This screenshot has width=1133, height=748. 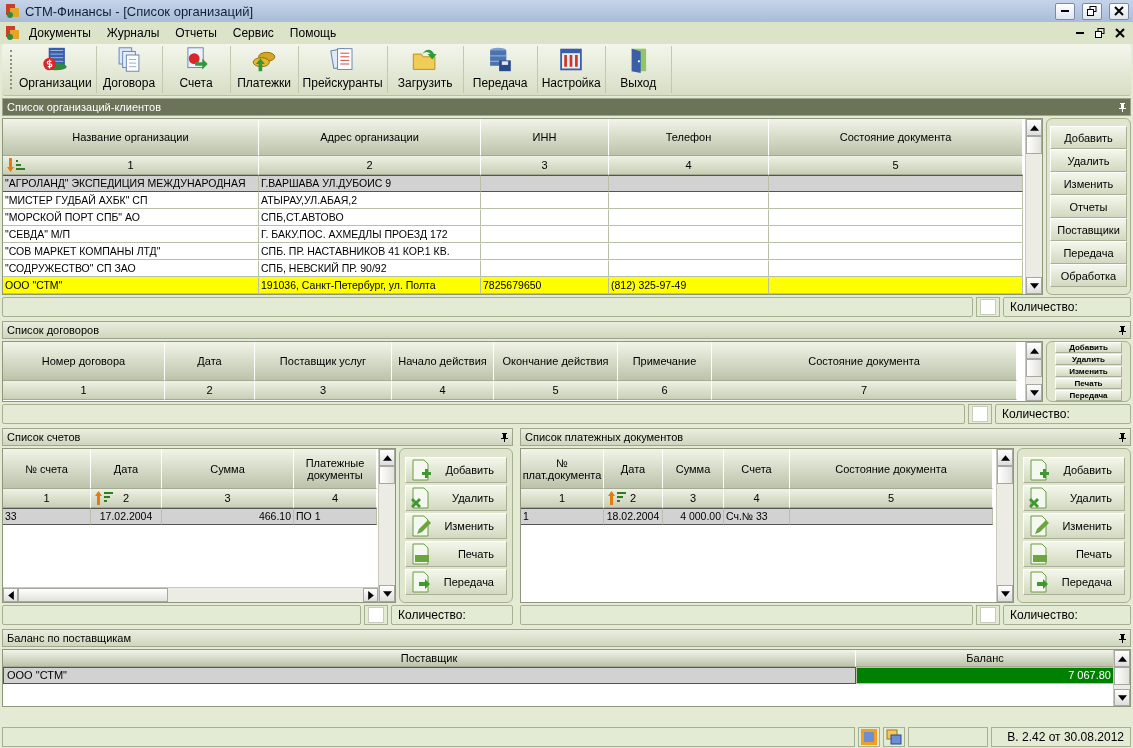 I want to click on column-header: Счета, so click(x=757, y=469).